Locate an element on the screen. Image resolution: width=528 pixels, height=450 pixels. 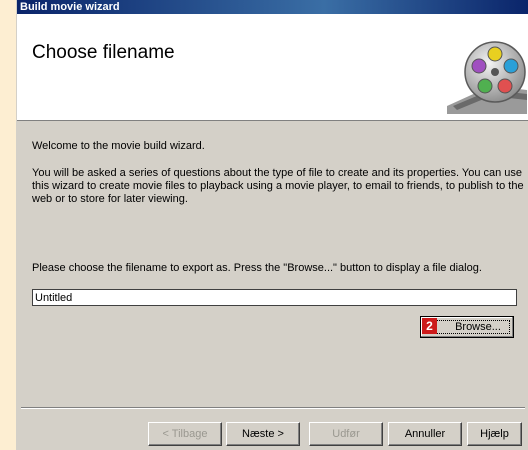
back-button: < Tilbage is located at coordinates (185, 434).